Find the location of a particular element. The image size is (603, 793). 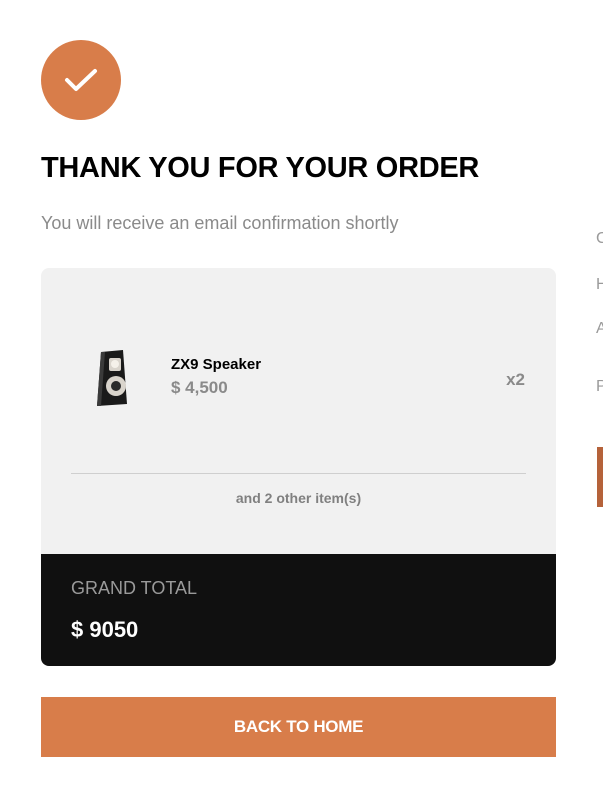

success-check-icon is located at coordinates (81, 80).